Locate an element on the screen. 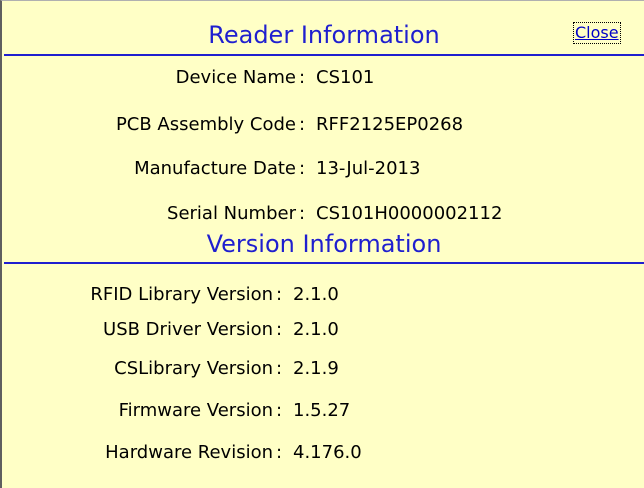  usb-driver-version-label: USB Driver Version is located at coordinates (188, 329).